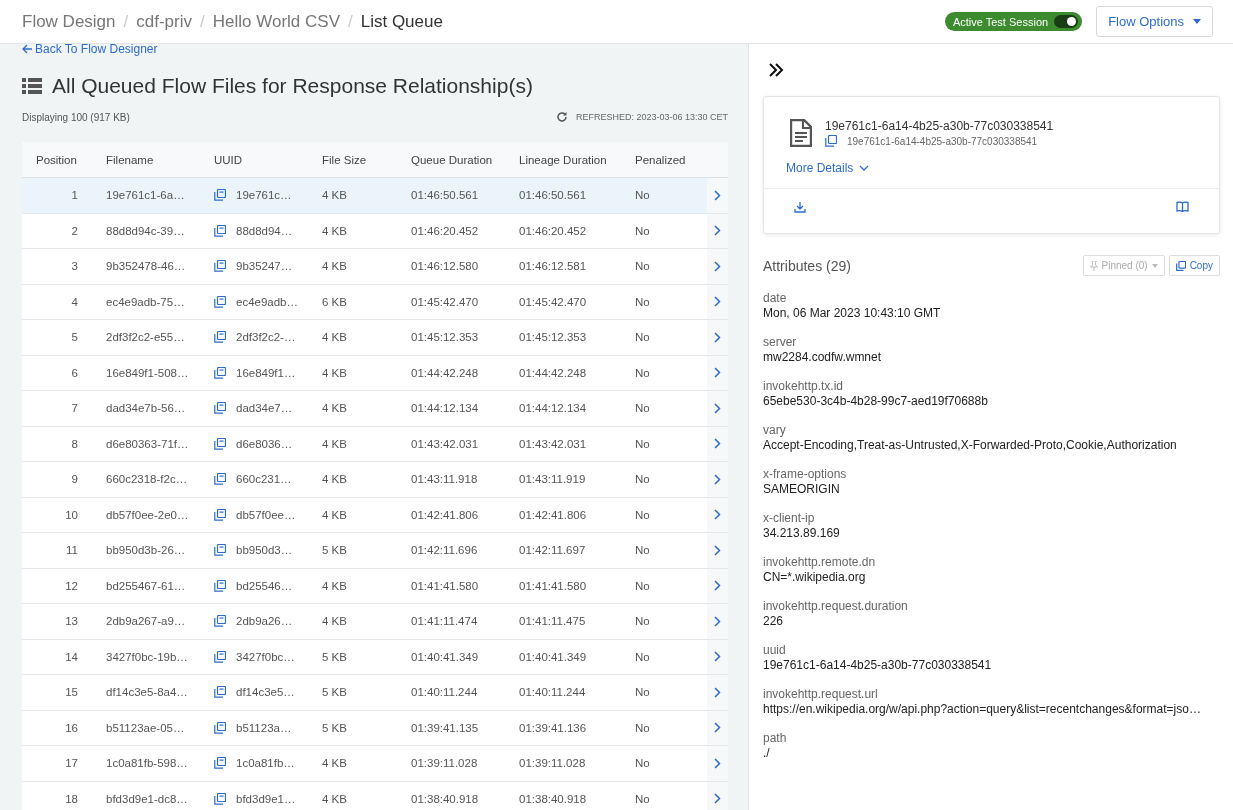 This screenshot has height=810, width=1233. What do you see at coordinates (74, 230) in the screenshot?
I see `table-cell-text: 2` at bounding box center [74, 230].